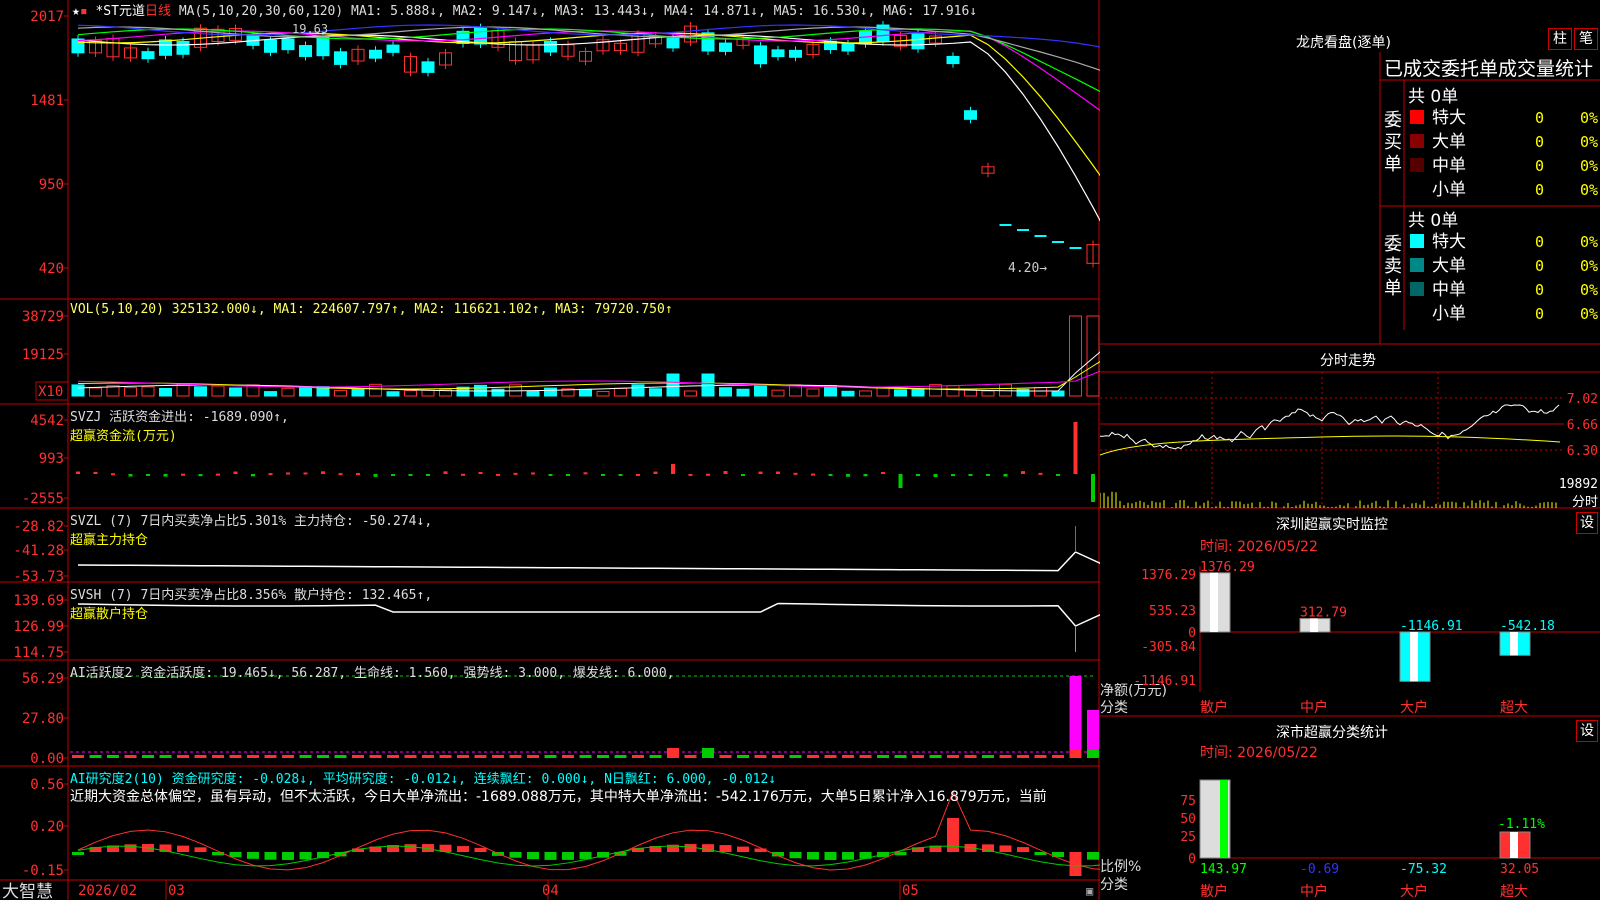 Image resolution: width=1600 pixels, height=900 pixels. What do you see at coordinates (51, 185) in the screenshot?
I see `y-tick-price-2: 950` at bounding box center [51, 185].